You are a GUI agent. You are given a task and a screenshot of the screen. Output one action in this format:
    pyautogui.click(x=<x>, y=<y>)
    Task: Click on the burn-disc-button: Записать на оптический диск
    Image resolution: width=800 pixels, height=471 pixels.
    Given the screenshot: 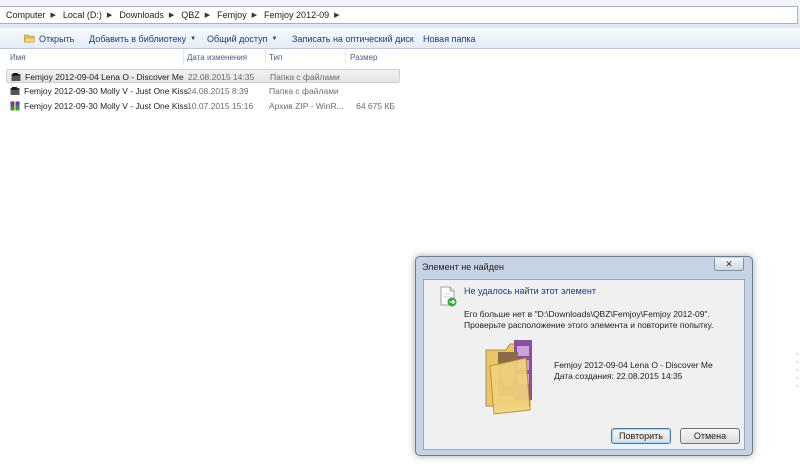 What is the action you would take?
    pyautogui.click(x=353, y=38)
    